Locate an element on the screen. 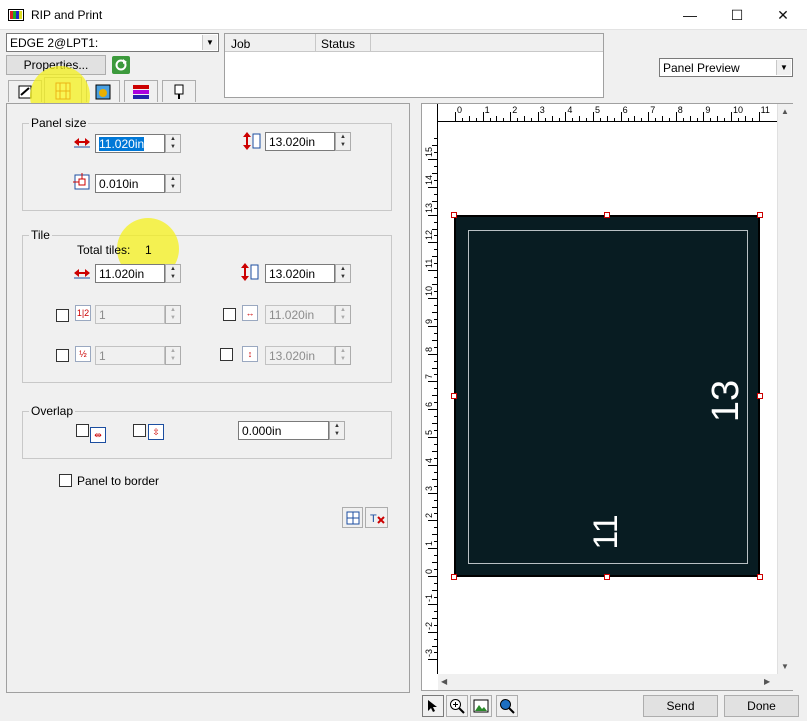  done-button: Done is located at coordinates (761, 706).